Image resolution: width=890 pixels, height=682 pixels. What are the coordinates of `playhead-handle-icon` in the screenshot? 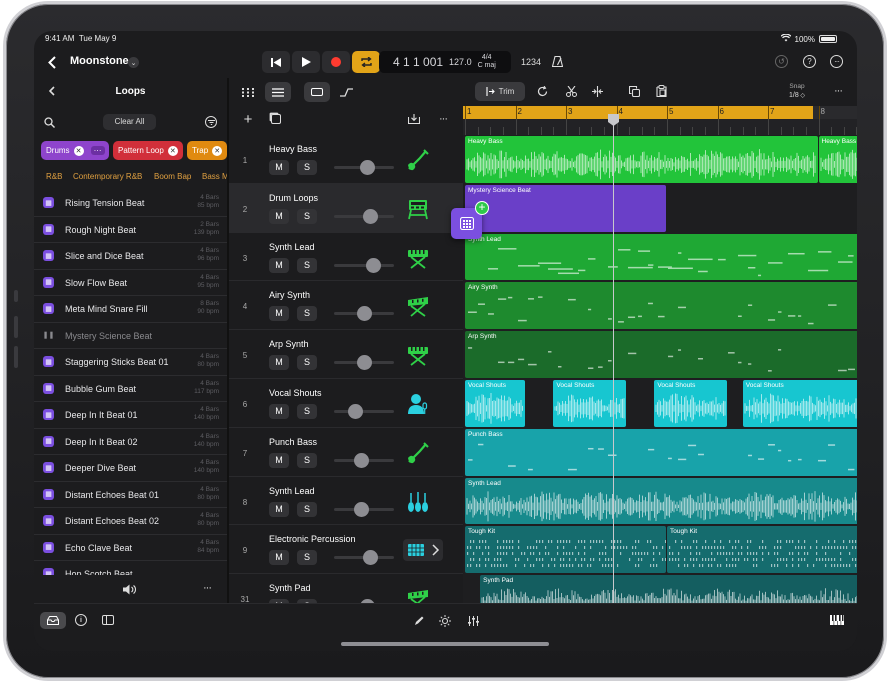 It's located at (613, 120).